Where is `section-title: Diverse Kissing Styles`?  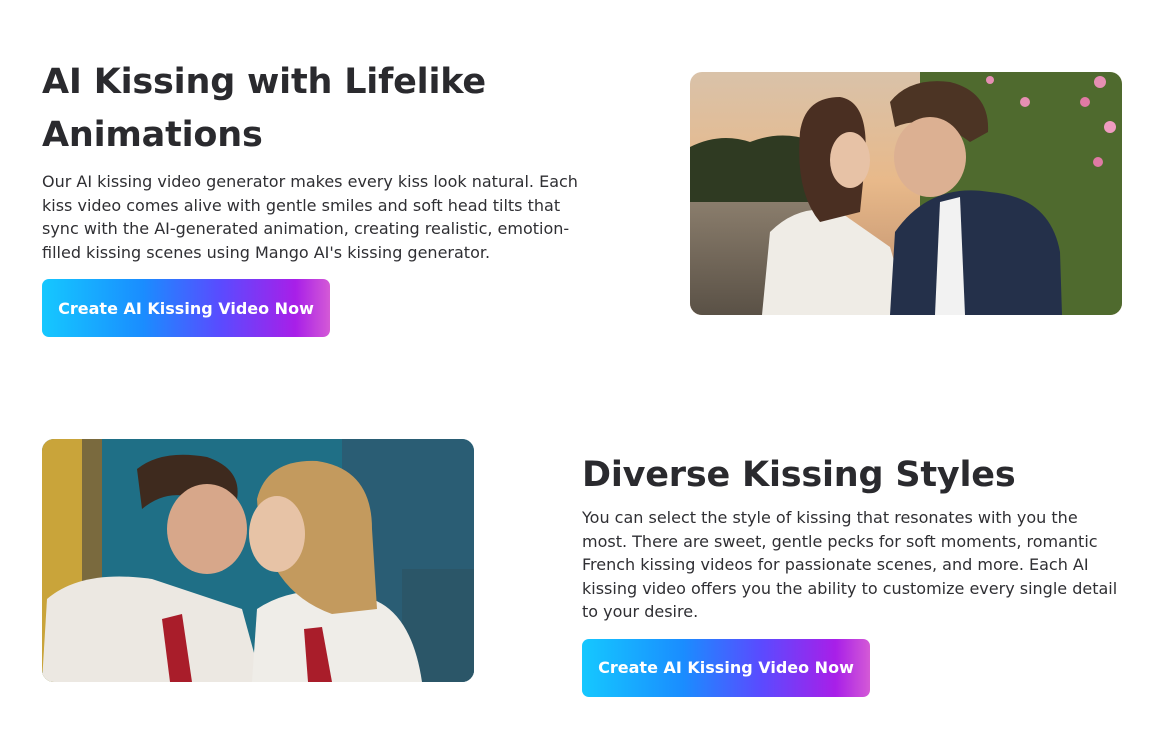 section-title: Diverse Kissing Styles is located at coordinates (799, 475).